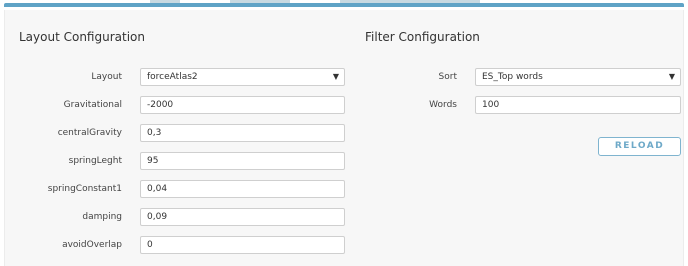 This screenshot has height=266, width=688. What do you see at coordinates (443, 105) in the screenshot?
I see `words-label: Words` at bounding box center [443, 105].